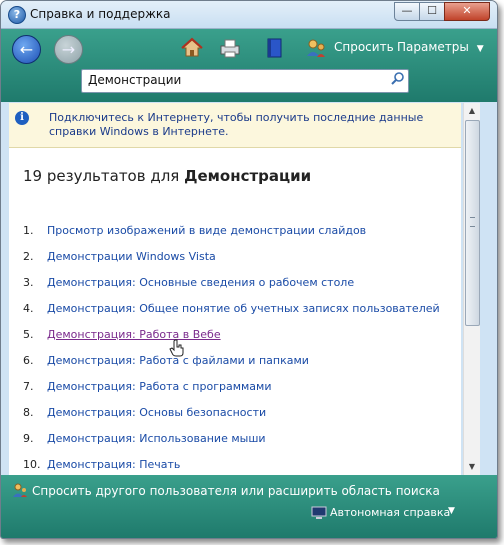 Image resolution: width=504 pixels, height=545 pixels. Describe the element at coordinates (472, 467) in the screenshot. I see `scroll-down-icon: ▼` at that location.